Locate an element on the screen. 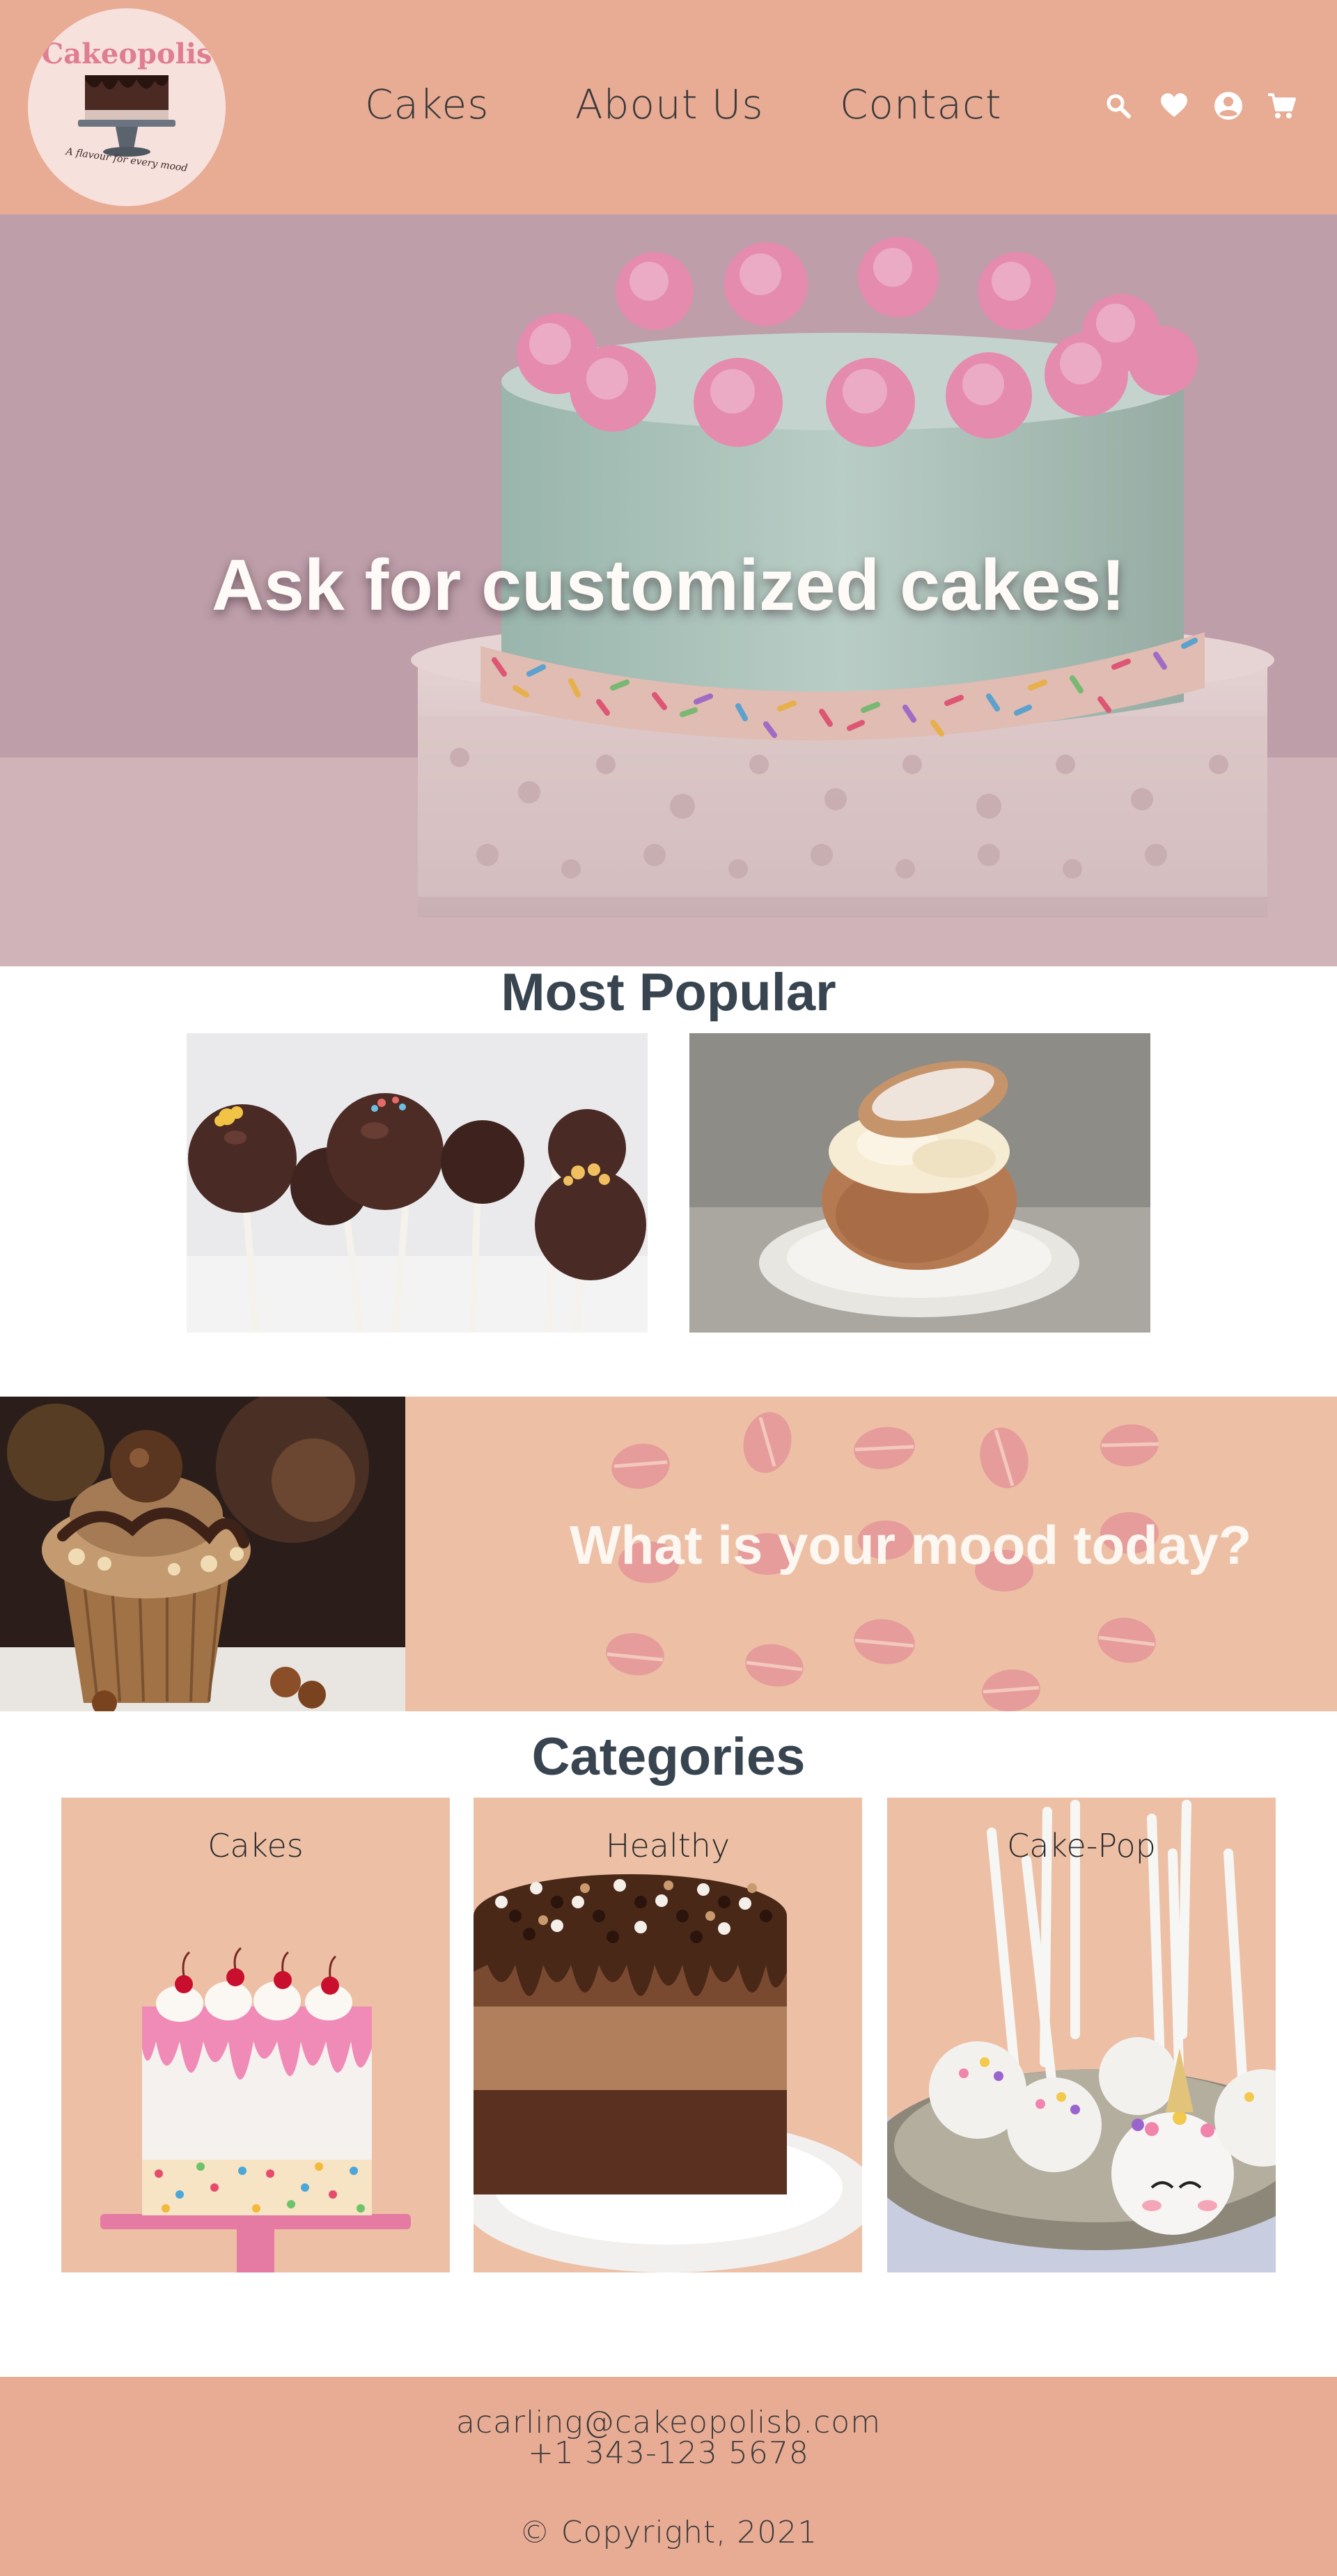 This screenshot has height=2576, width=1337. mood-panel: What is your mood today? is located at coordinates (871, 1554).